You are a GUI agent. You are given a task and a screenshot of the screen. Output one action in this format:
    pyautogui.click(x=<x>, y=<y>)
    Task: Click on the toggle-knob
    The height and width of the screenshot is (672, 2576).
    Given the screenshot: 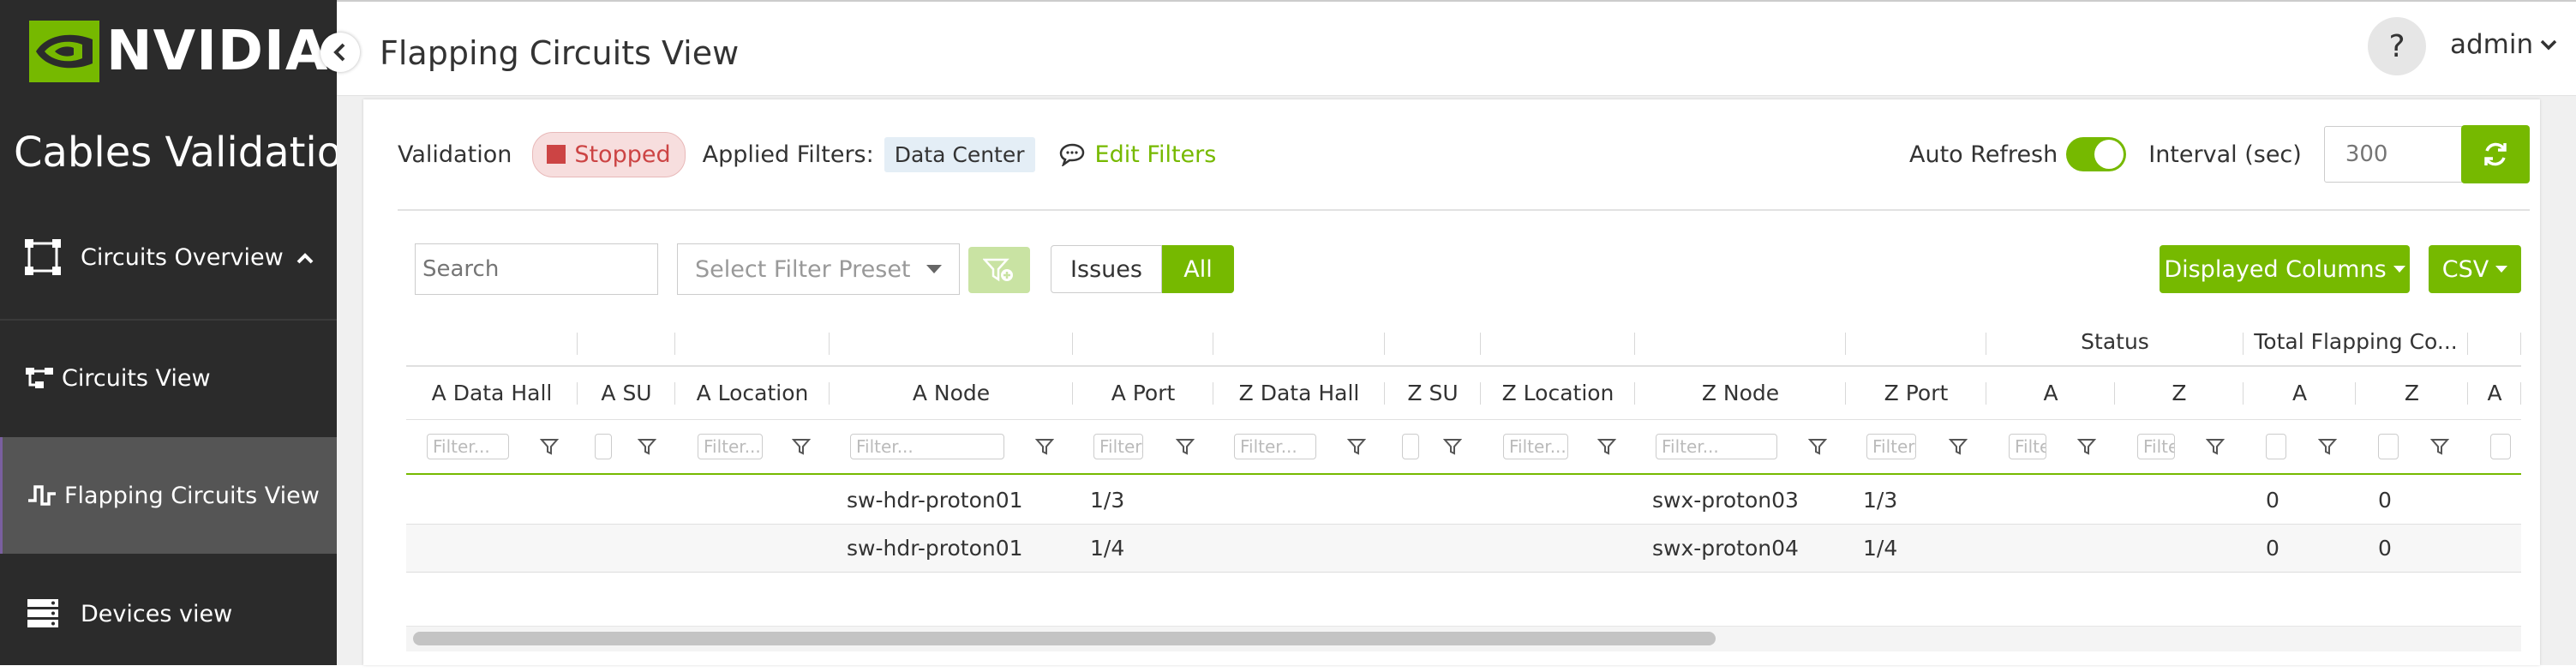 What is the action you would take?
    pyautogui.click(x=2109, y=154)
    